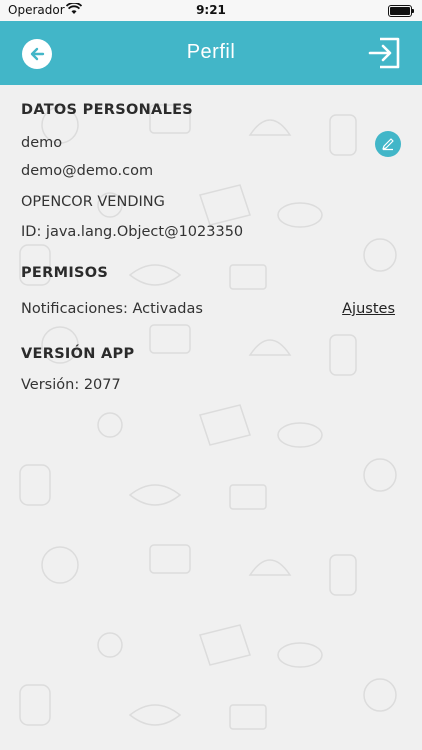 Image resolution: width=422 pixels, height=750 pixels. I want to click on status-bar: Operador 9:21, so click(211, 10).